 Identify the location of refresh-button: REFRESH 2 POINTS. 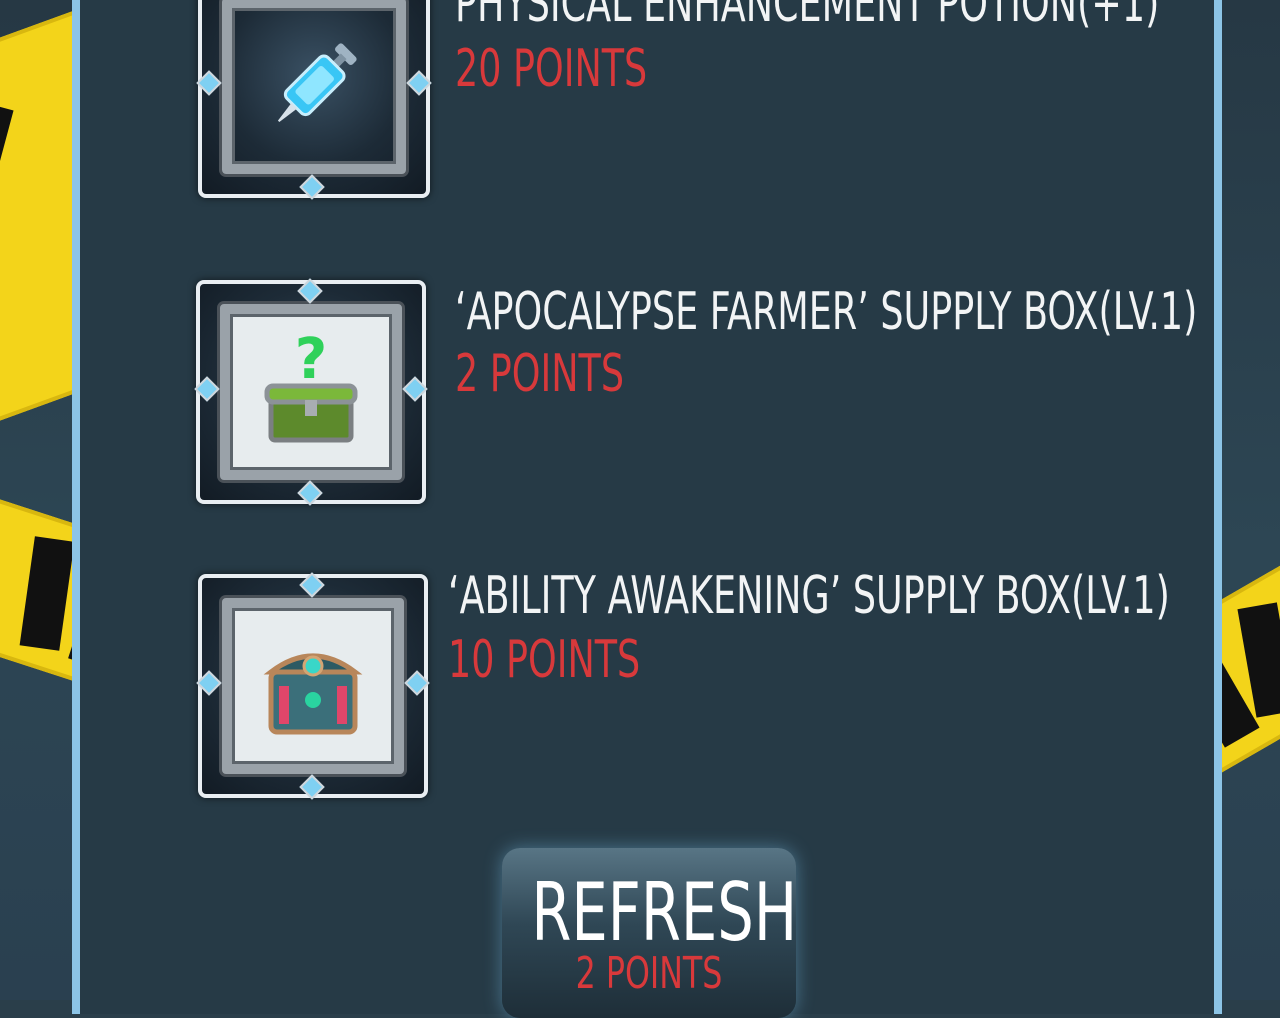
(650, 933).